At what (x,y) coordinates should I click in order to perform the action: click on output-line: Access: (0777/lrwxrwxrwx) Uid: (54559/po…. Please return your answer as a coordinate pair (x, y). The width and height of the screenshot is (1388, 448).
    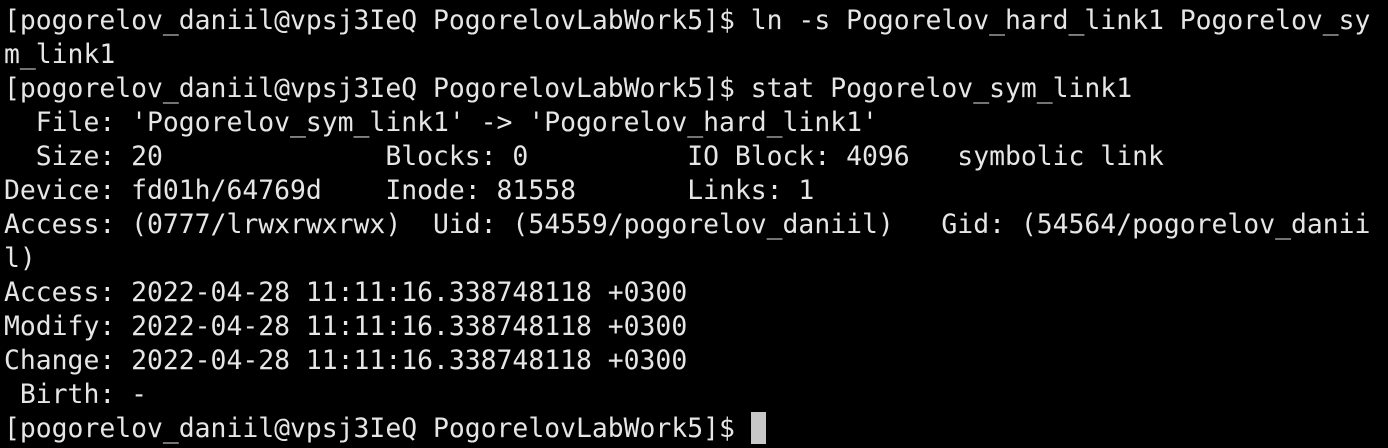
    Looking at the image, I should click on (687, 224).